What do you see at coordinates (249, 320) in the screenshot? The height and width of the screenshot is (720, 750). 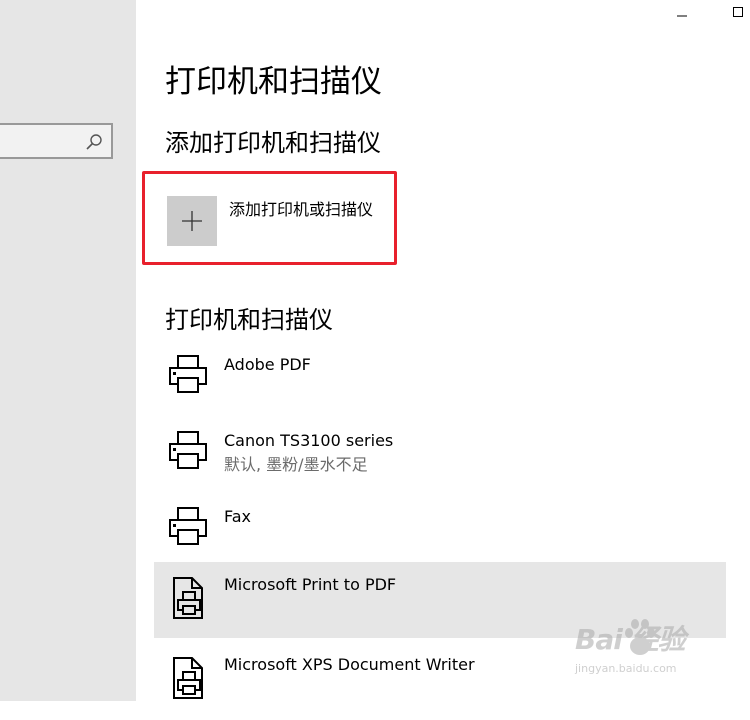 I see `devices-section-heading: 打印机和扫描仪` at bounding box center [249, 320].